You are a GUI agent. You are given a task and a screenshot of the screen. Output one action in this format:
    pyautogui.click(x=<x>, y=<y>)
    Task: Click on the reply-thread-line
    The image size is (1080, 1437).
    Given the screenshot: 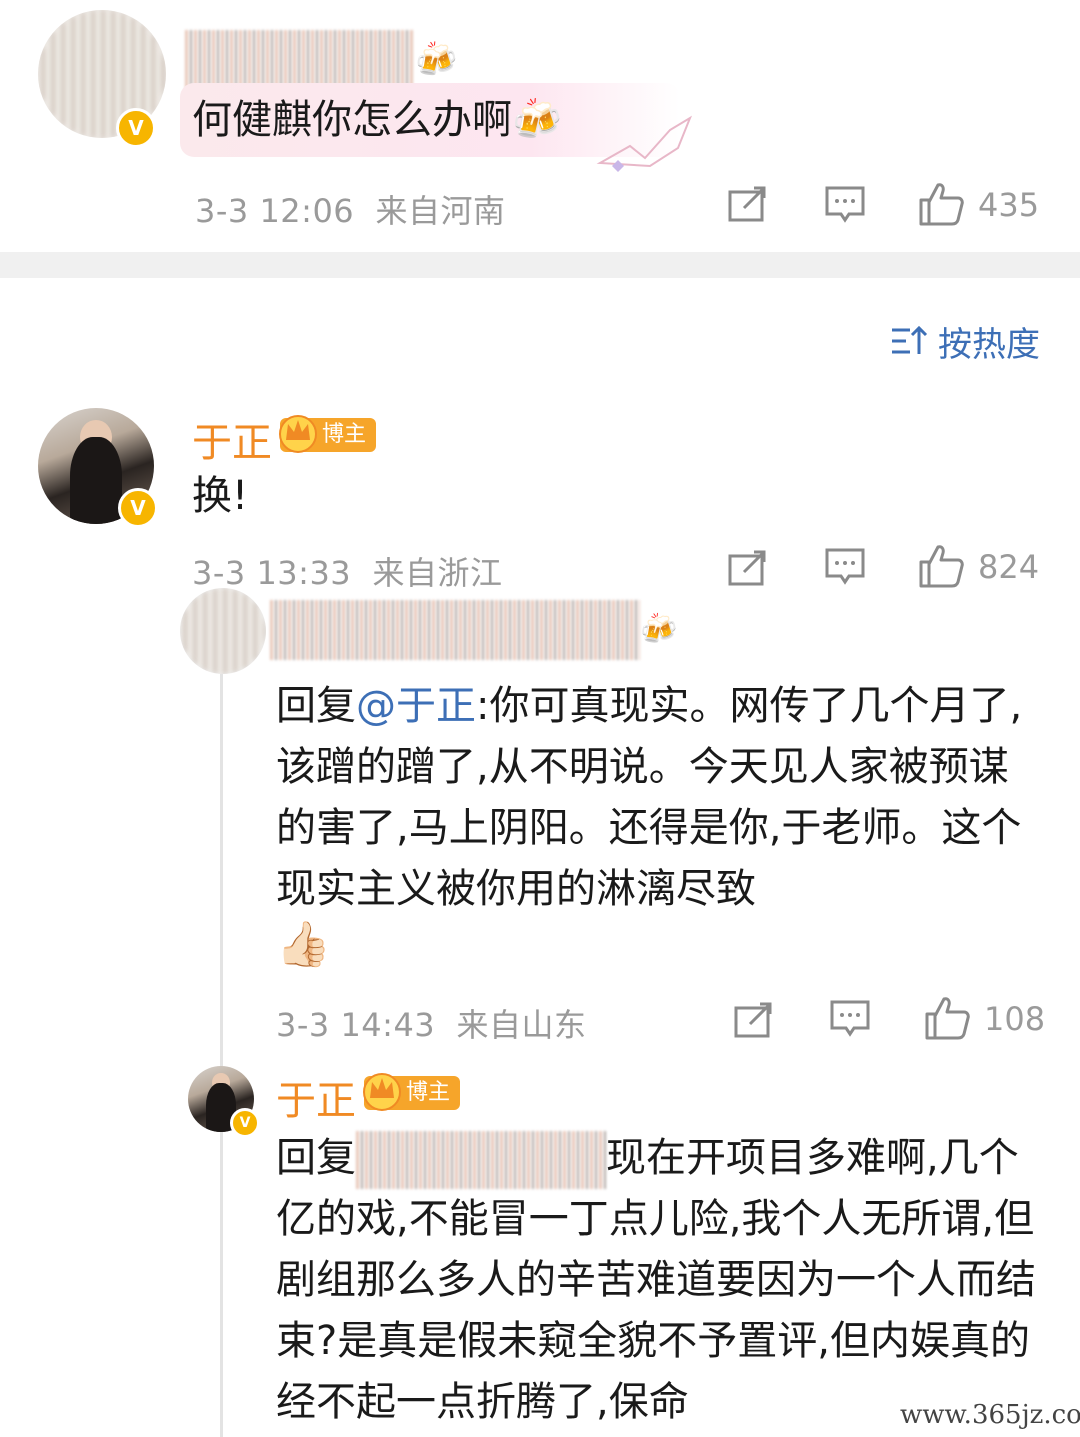 What is the action you would take?
    pyautogui.click(x=221, y=1018)
    